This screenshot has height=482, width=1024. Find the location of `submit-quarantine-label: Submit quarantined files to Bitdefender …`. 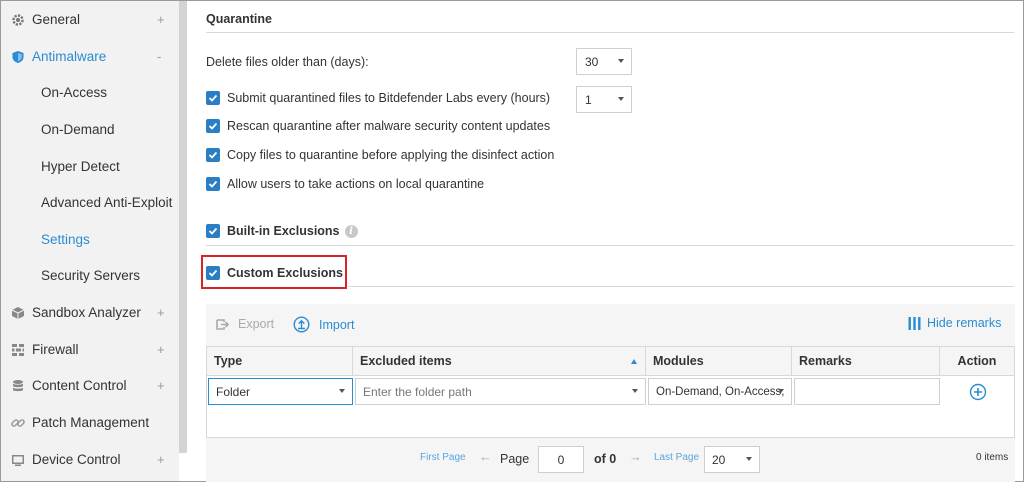

submit-quarantine-label: Submit quarantined files to Bitdefender … is located at coordinates (389, 98).